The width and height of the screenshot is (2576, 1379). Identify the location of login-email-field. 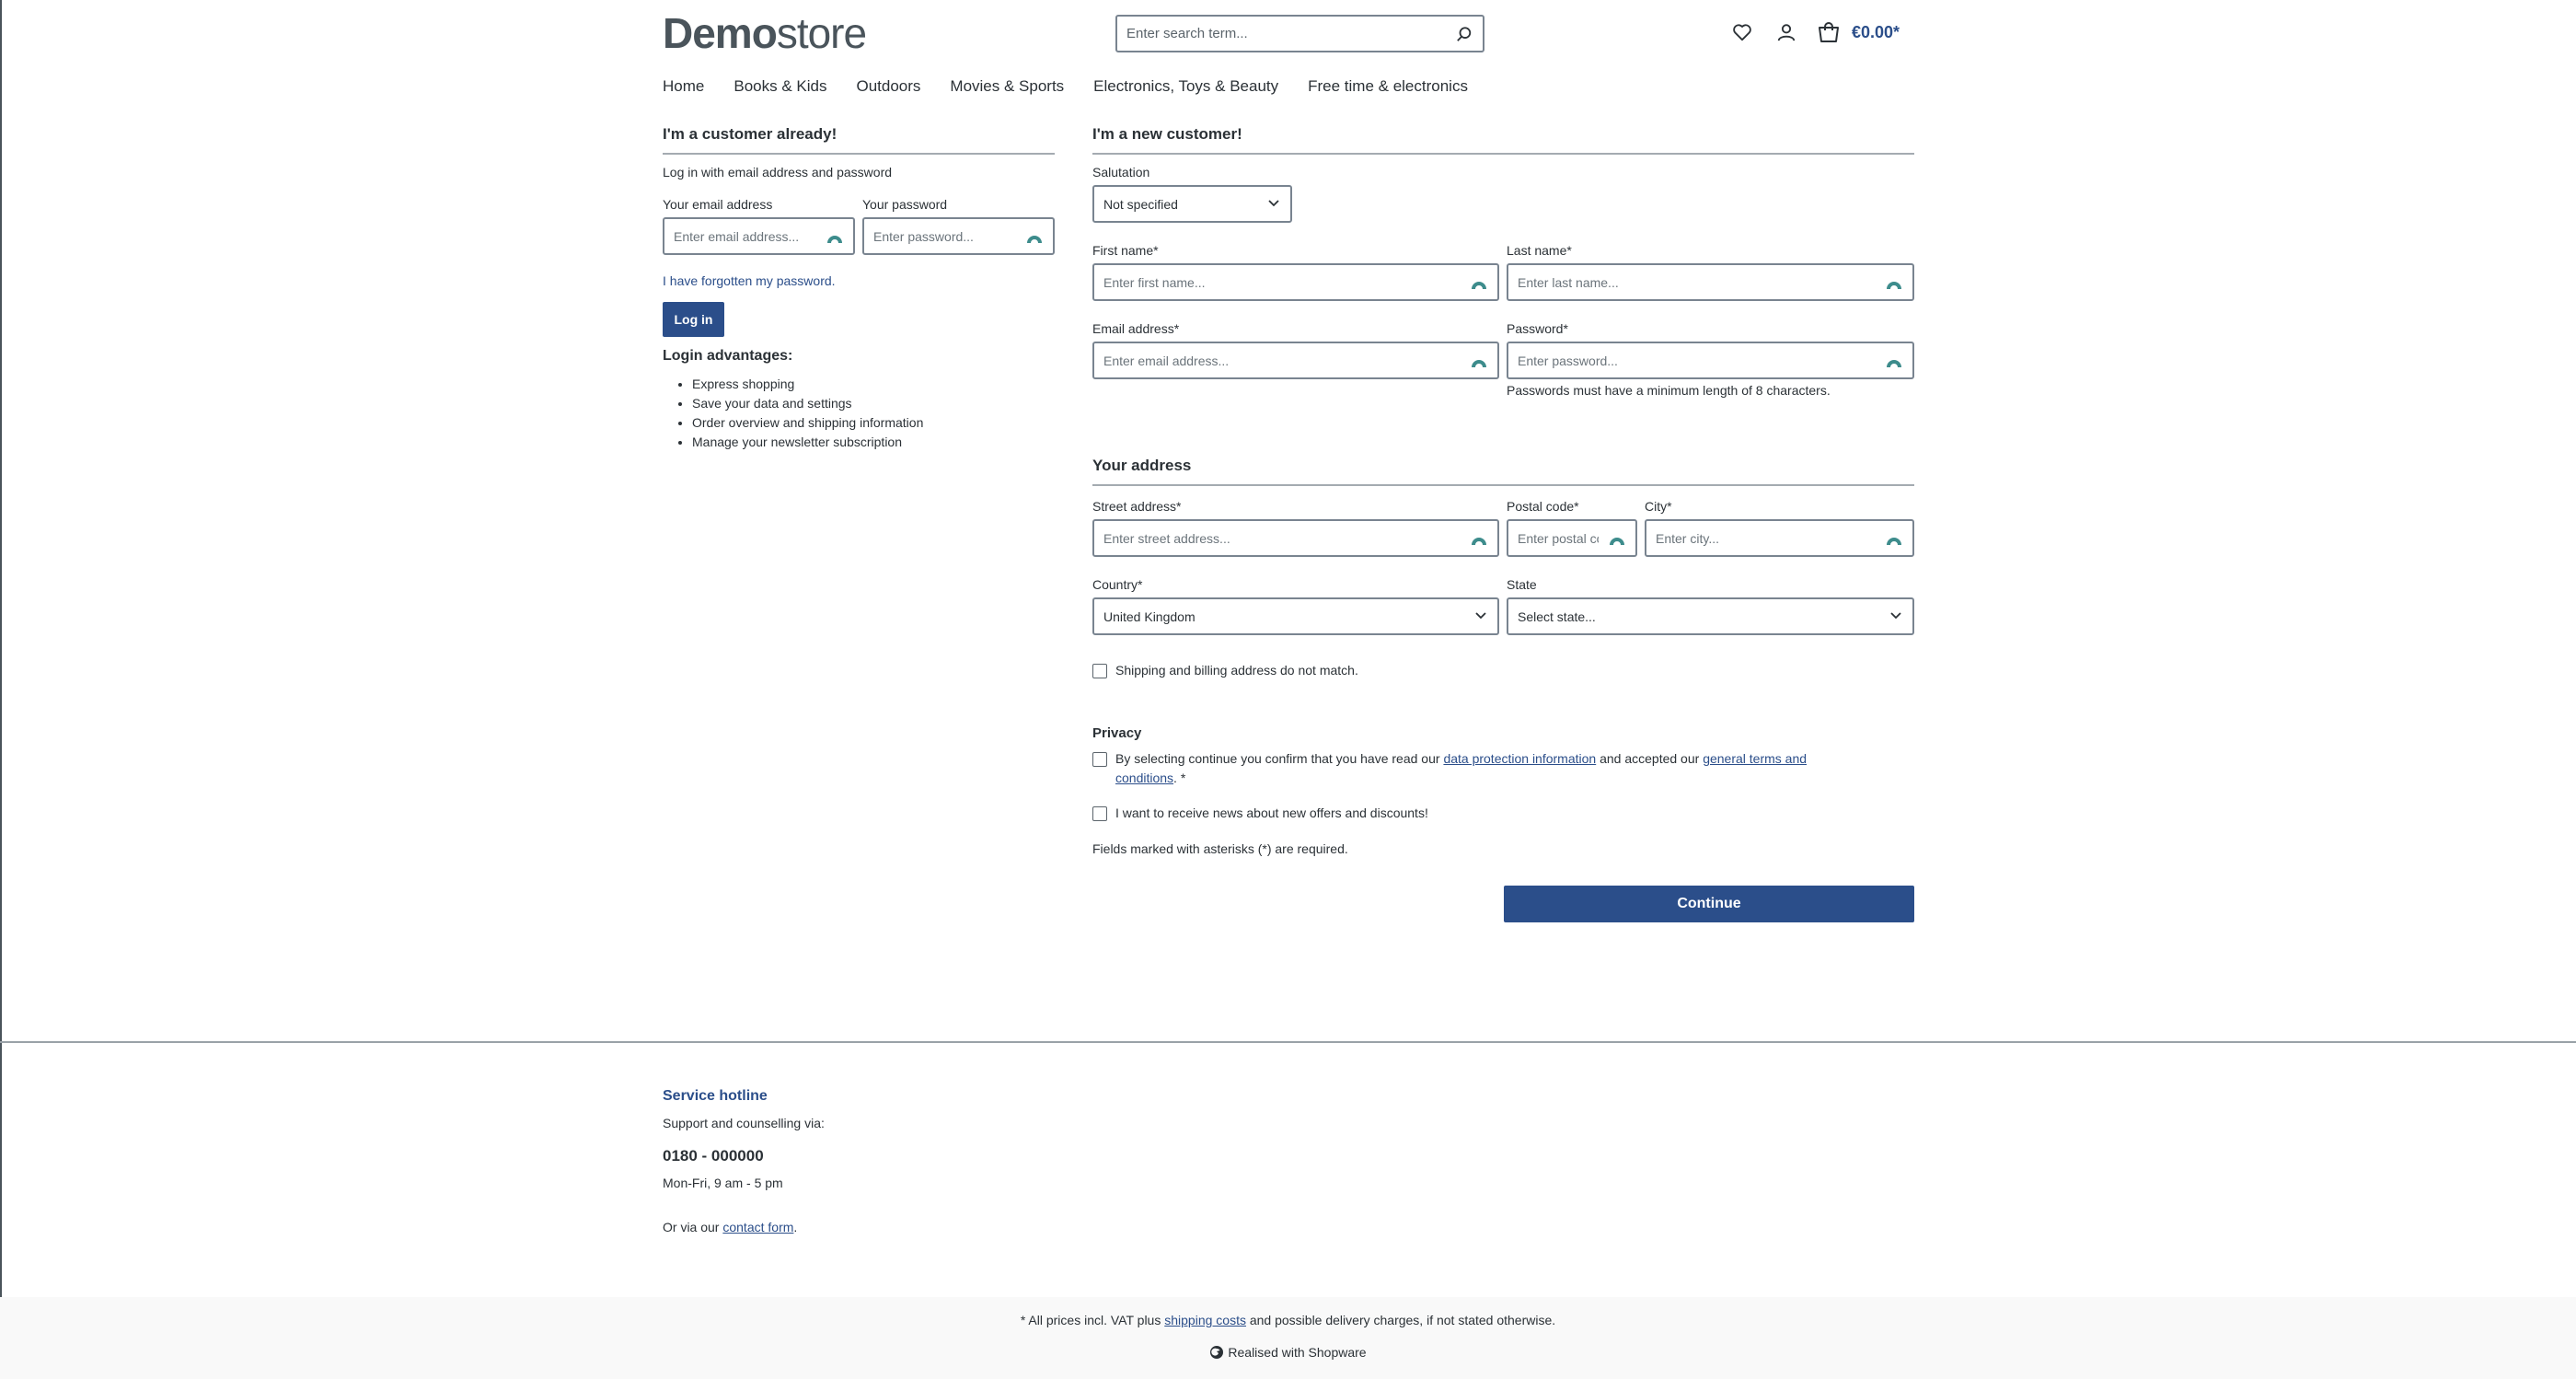
(759, 236).